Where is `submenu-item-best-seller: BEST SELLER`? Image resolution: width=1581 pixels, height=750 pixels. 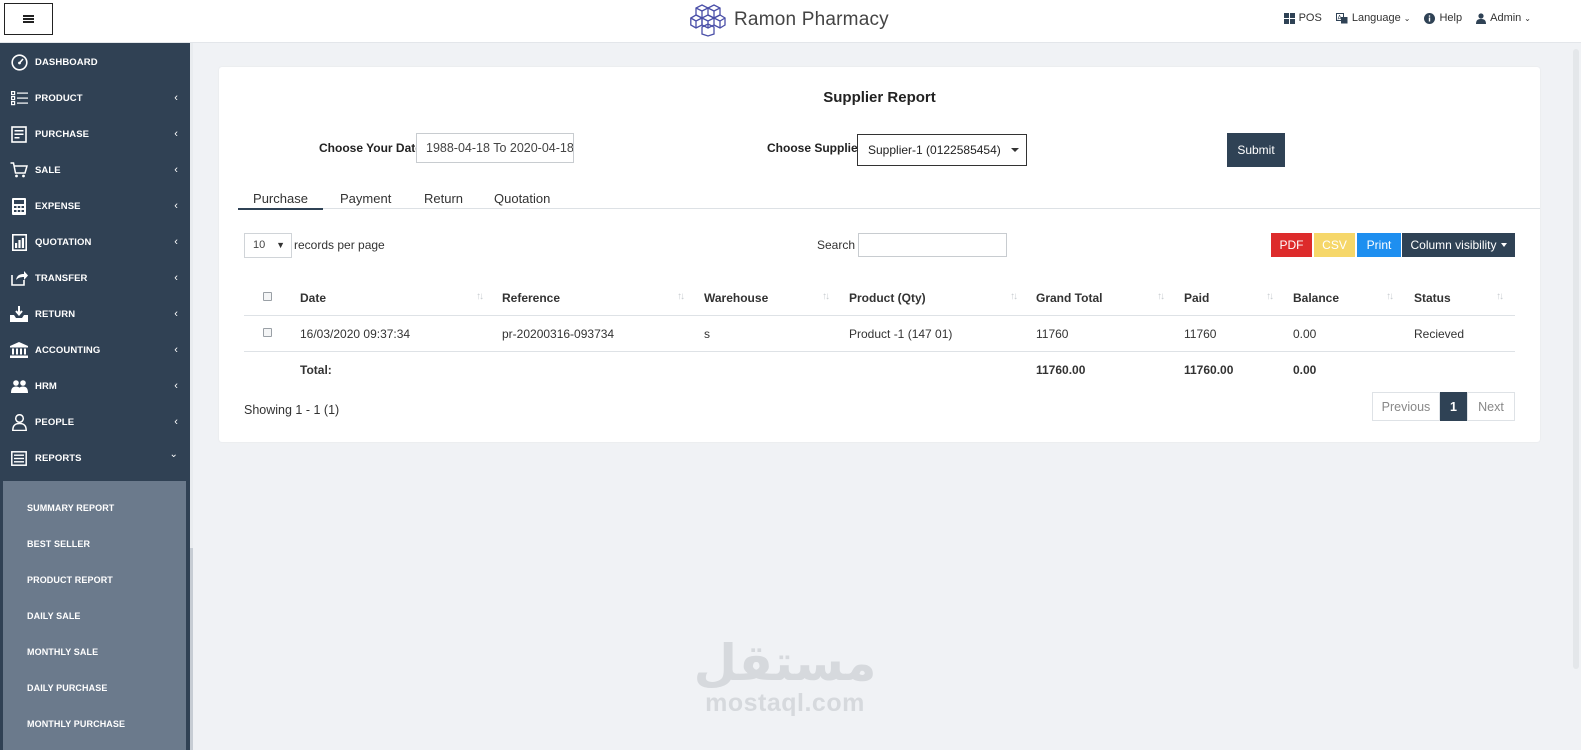 submenu-item-best-seller: BEST SELLER is located at coordinates (58, 544).